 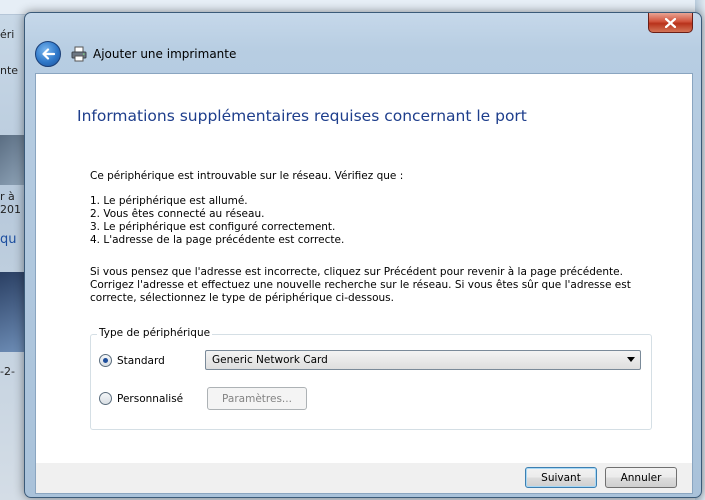 I want to click on close-icon, so click(x=670, y=22).